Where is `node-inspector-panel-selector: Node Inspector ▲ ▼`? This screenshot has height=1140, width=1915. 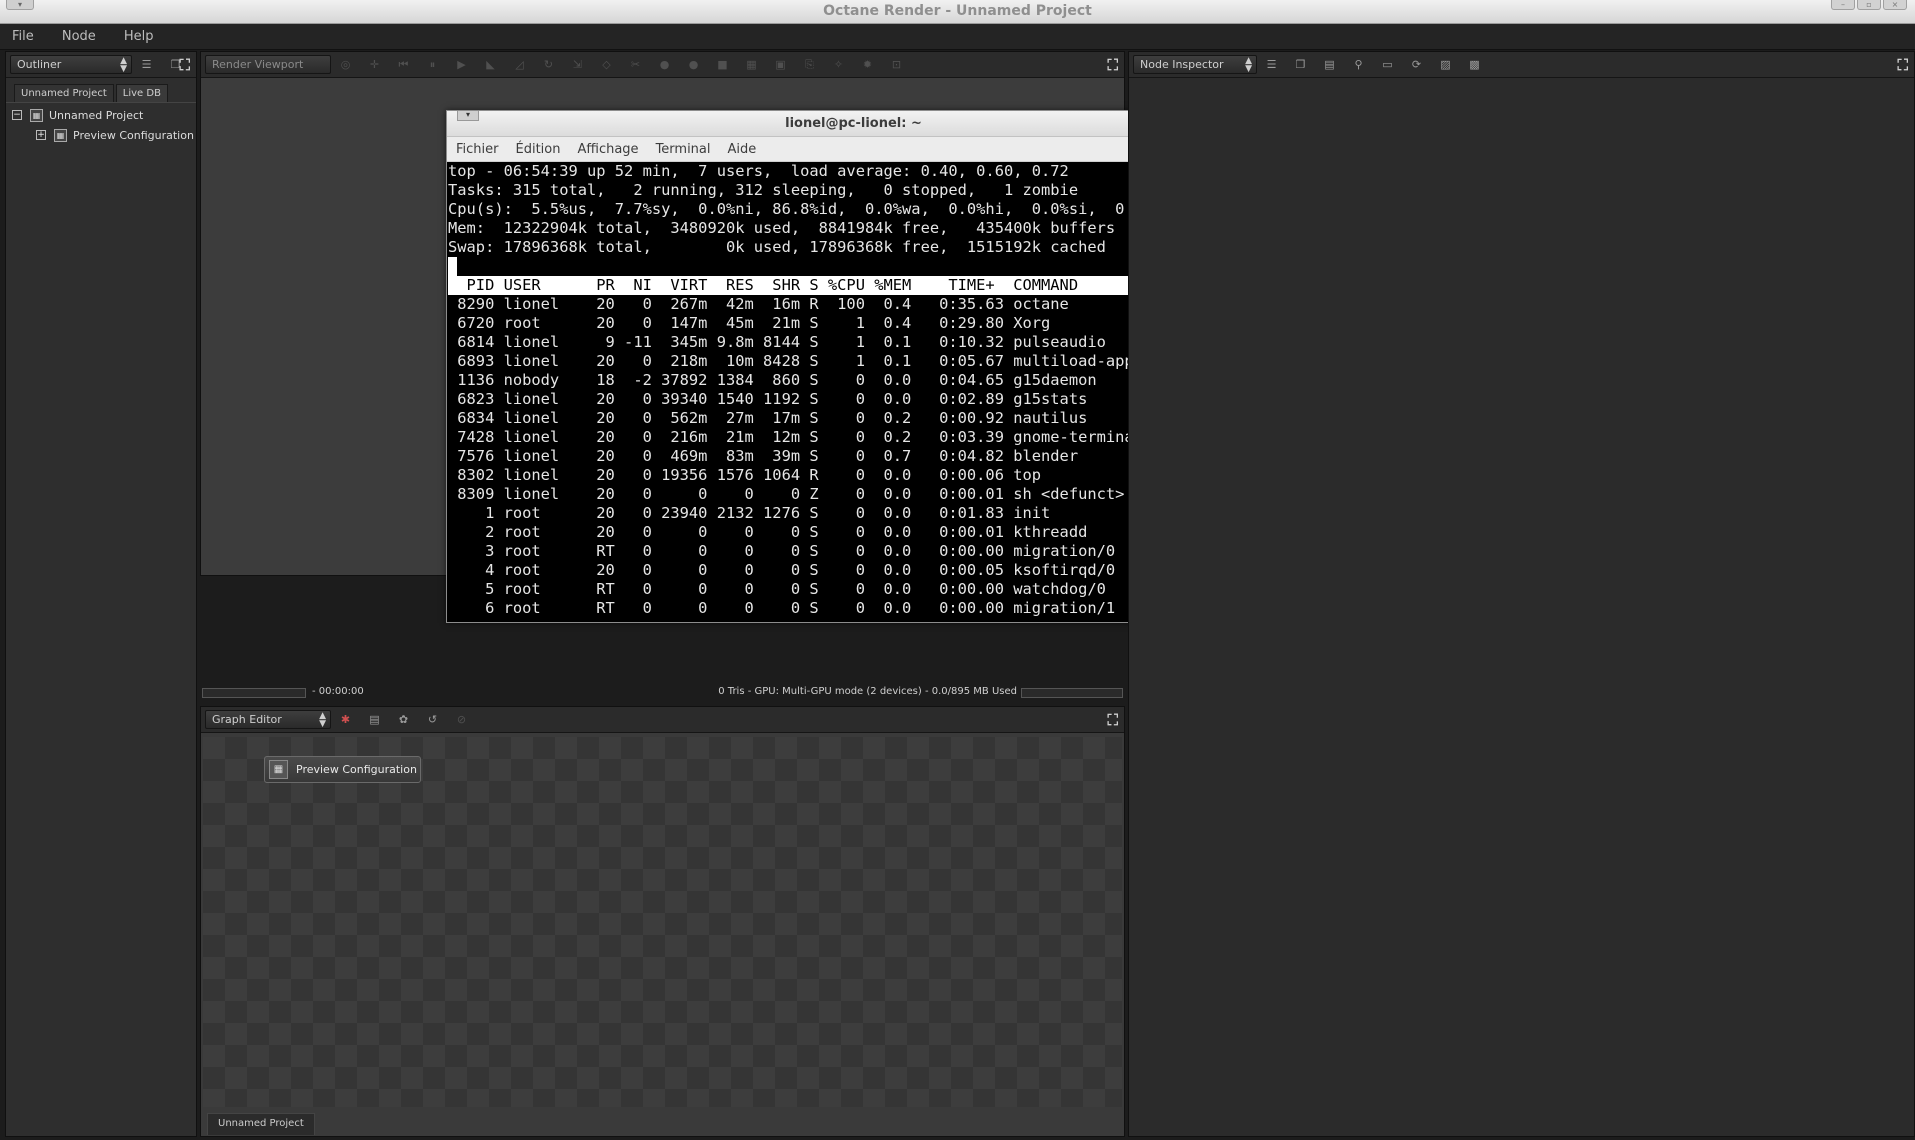
node-inspector-panel-selector: Node Inspector ▲ ▼ is located at coordinates (1195, 64).